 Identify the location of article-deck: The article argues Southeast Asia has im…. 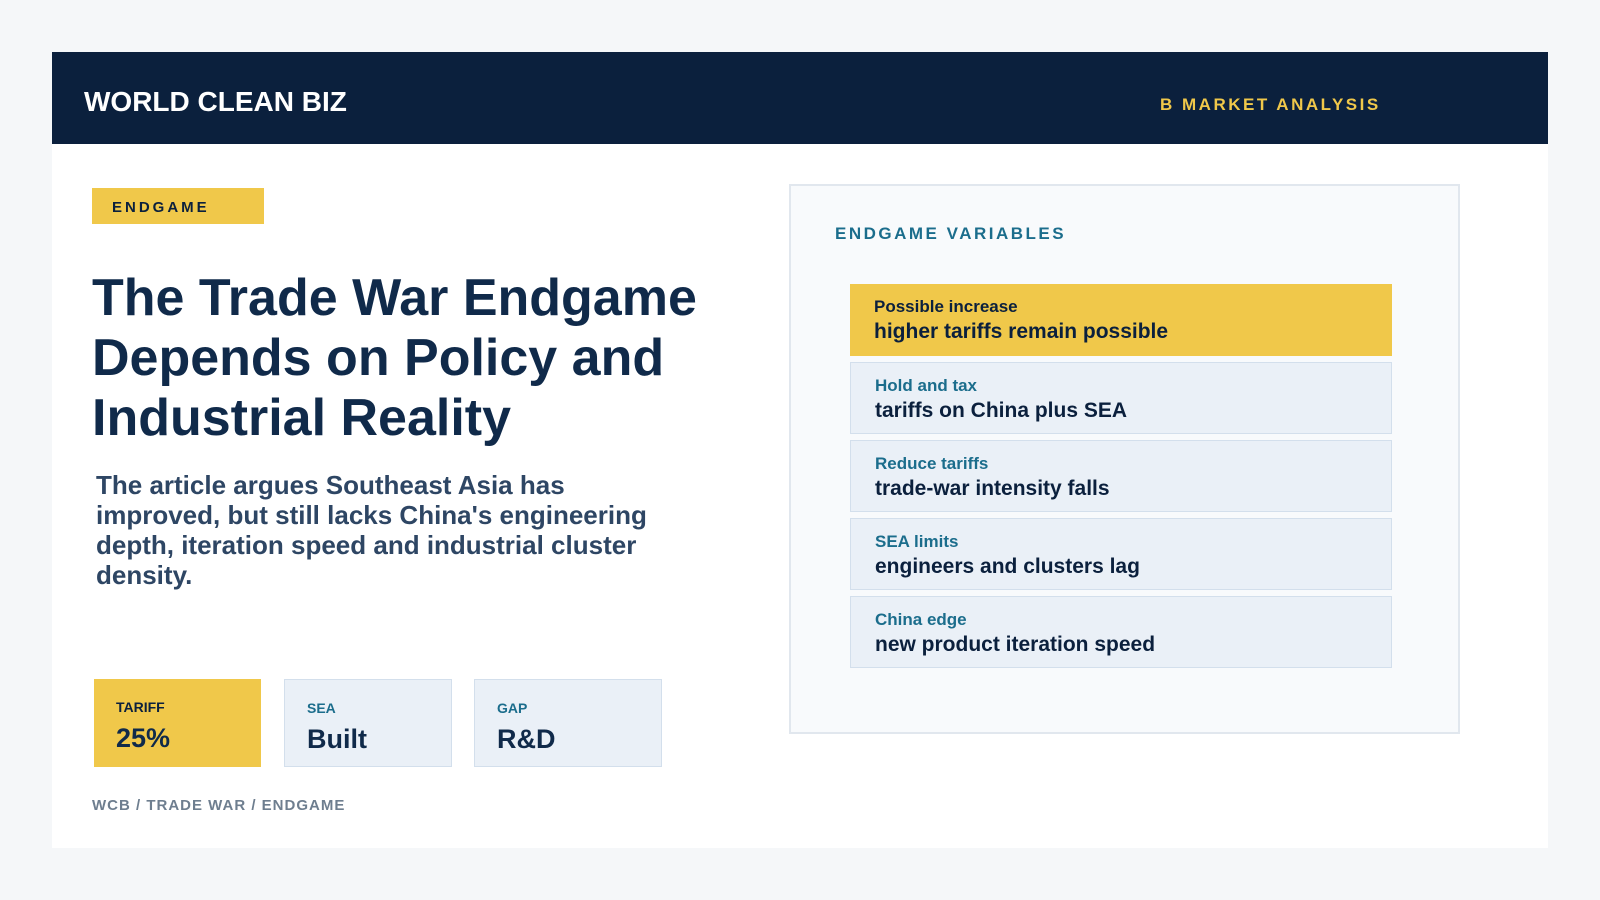
(371, 530).